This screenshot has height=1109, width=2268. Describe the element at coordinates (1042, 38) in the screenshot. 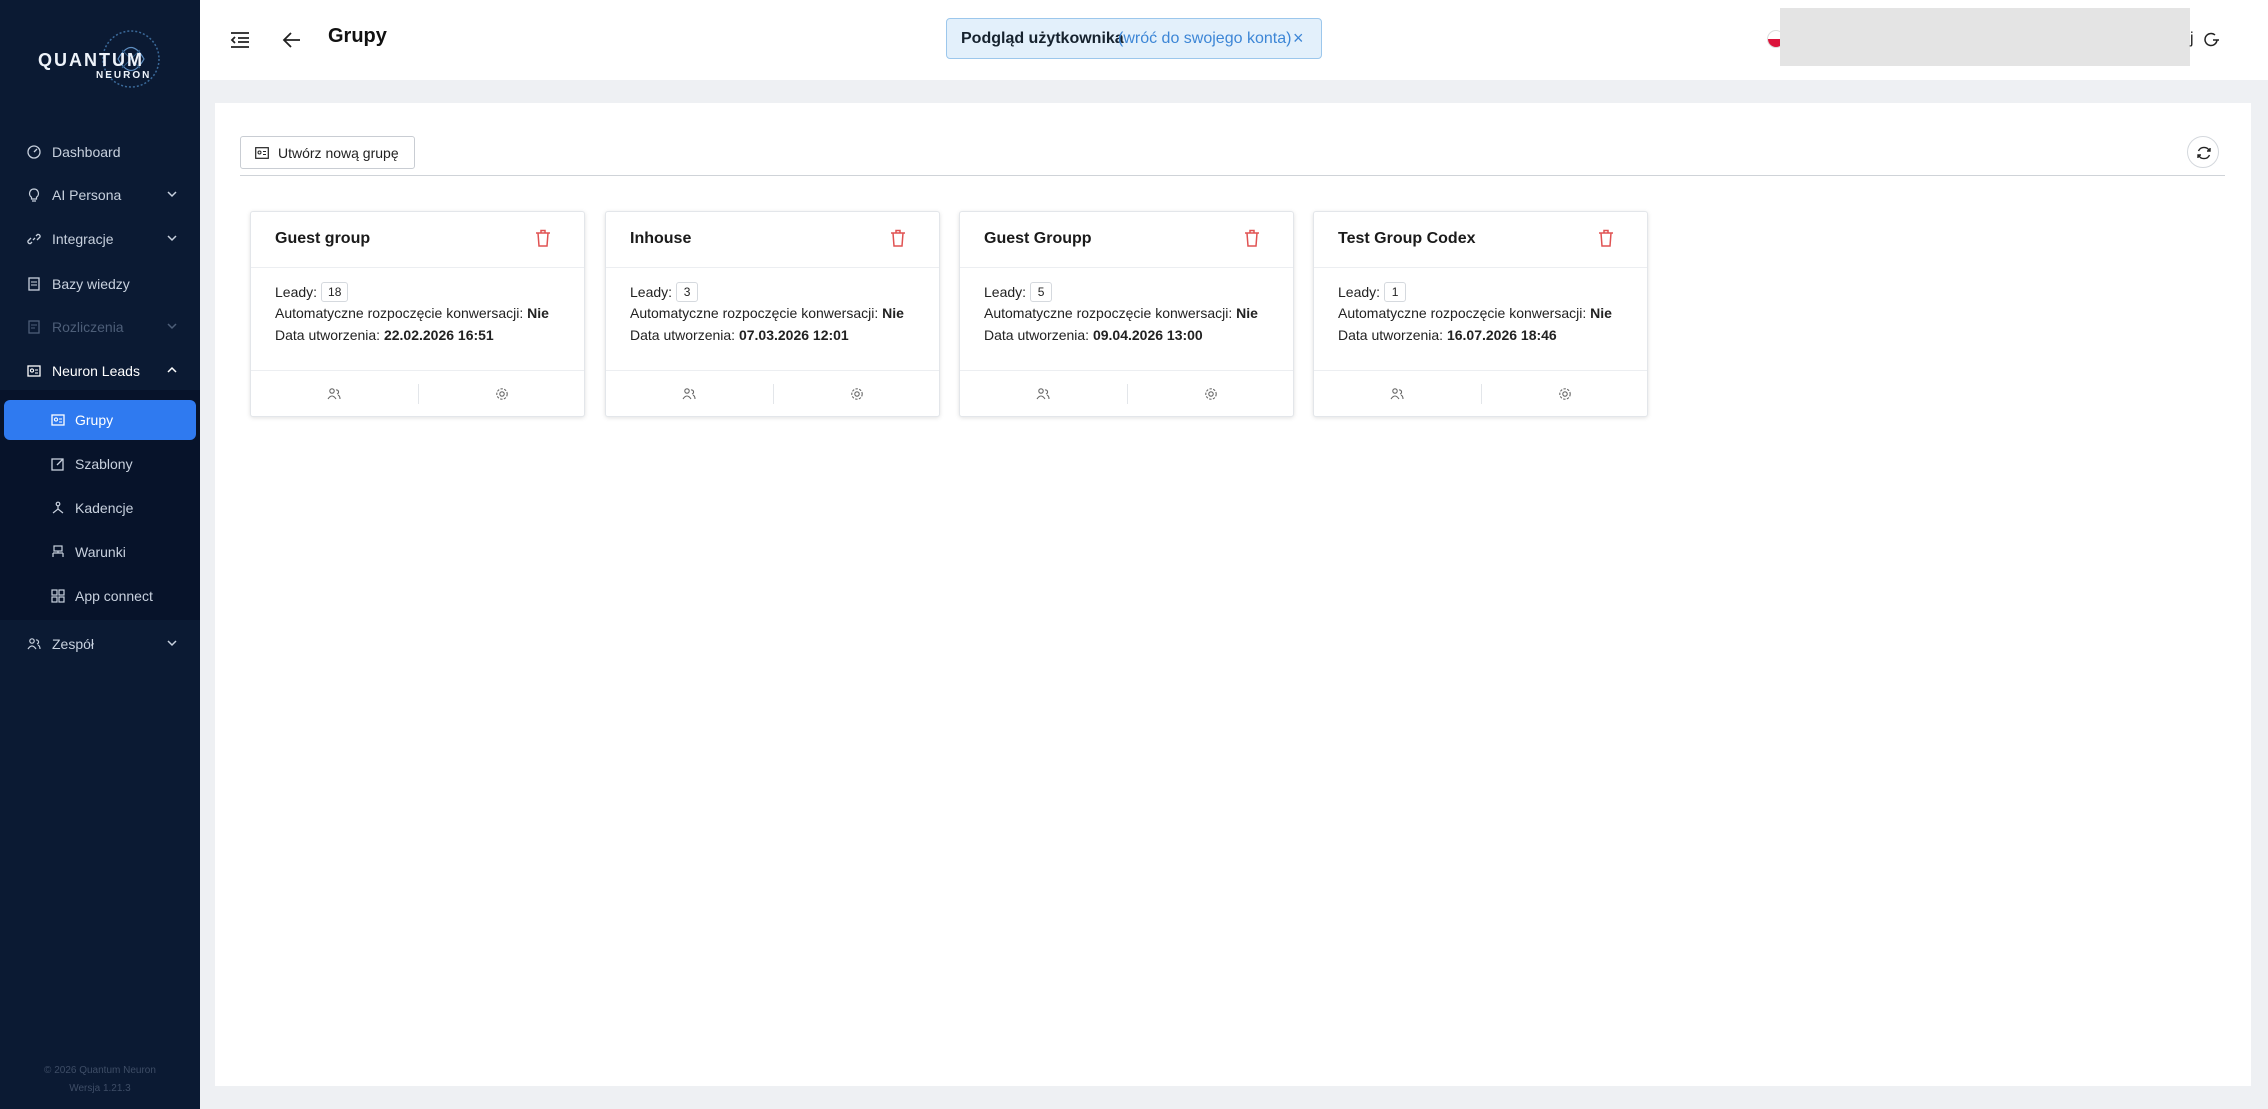

I see `impersonation-label: Podgląd użytkownika` at that location.